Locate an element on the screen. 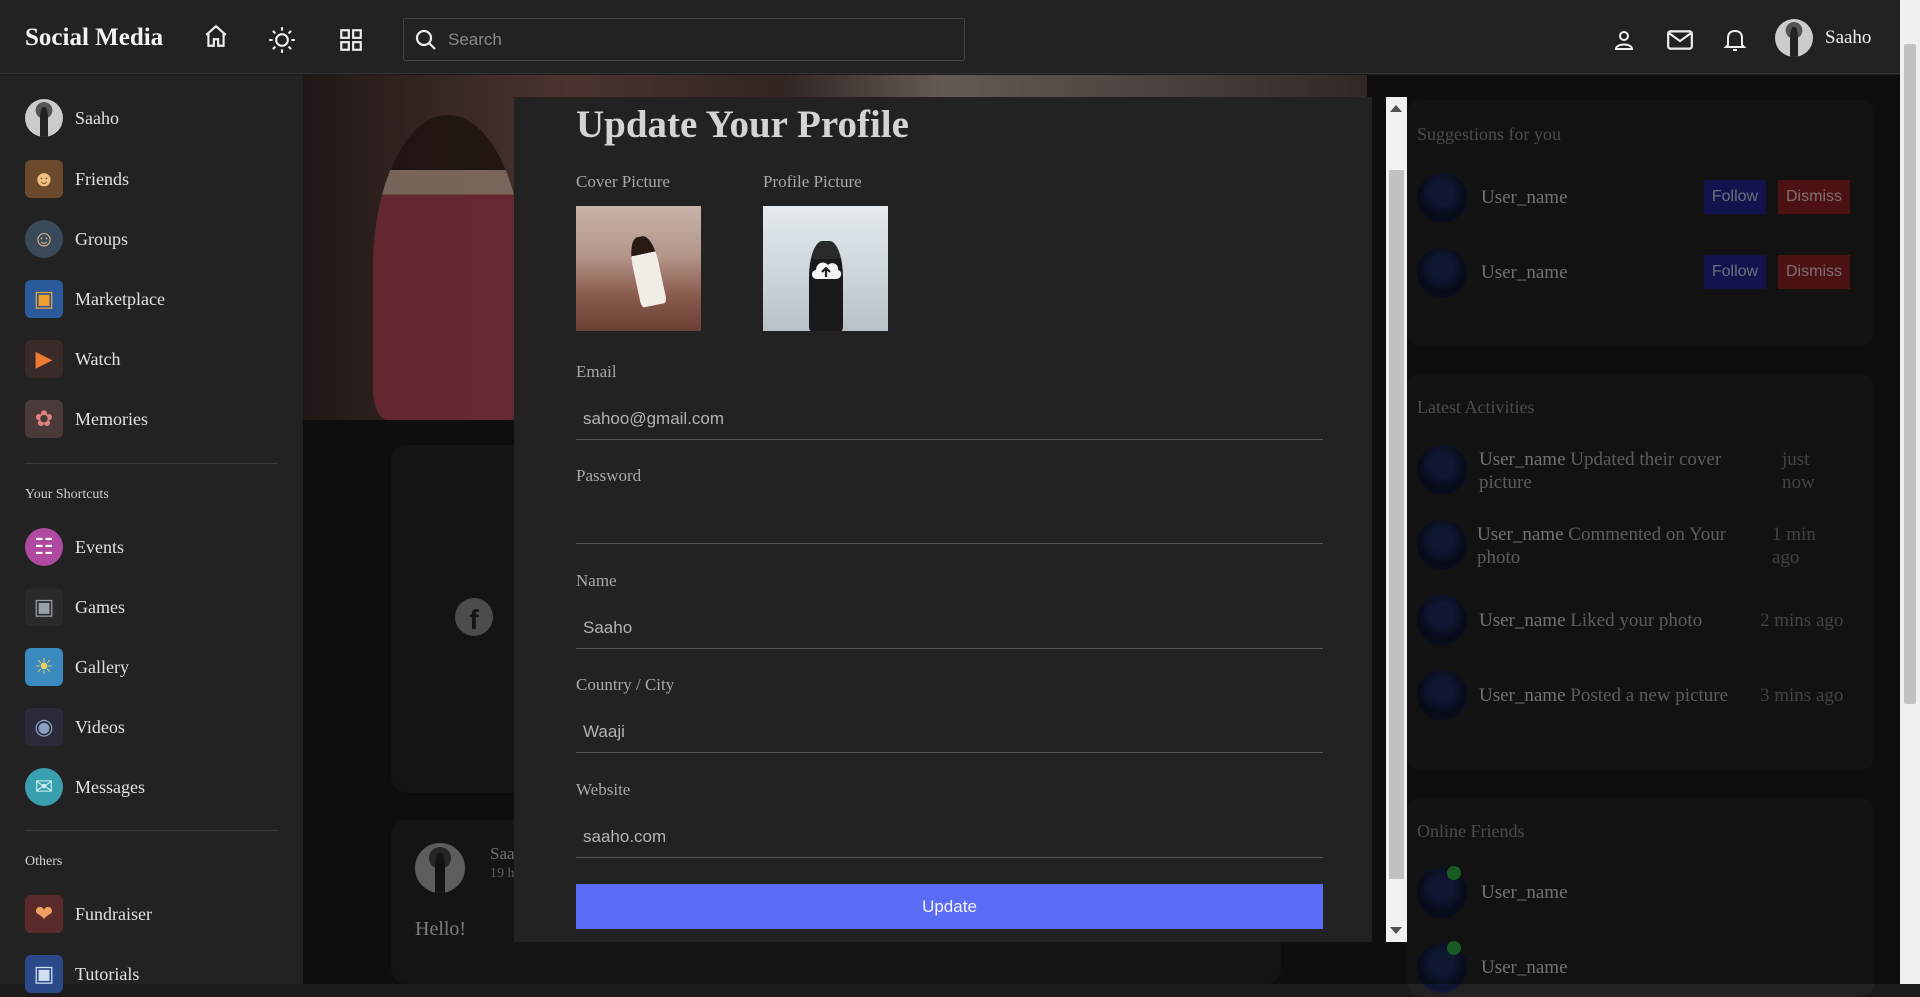 This screenshot has height=997, width=1920. search-icon is located at coordinates (425, 39).